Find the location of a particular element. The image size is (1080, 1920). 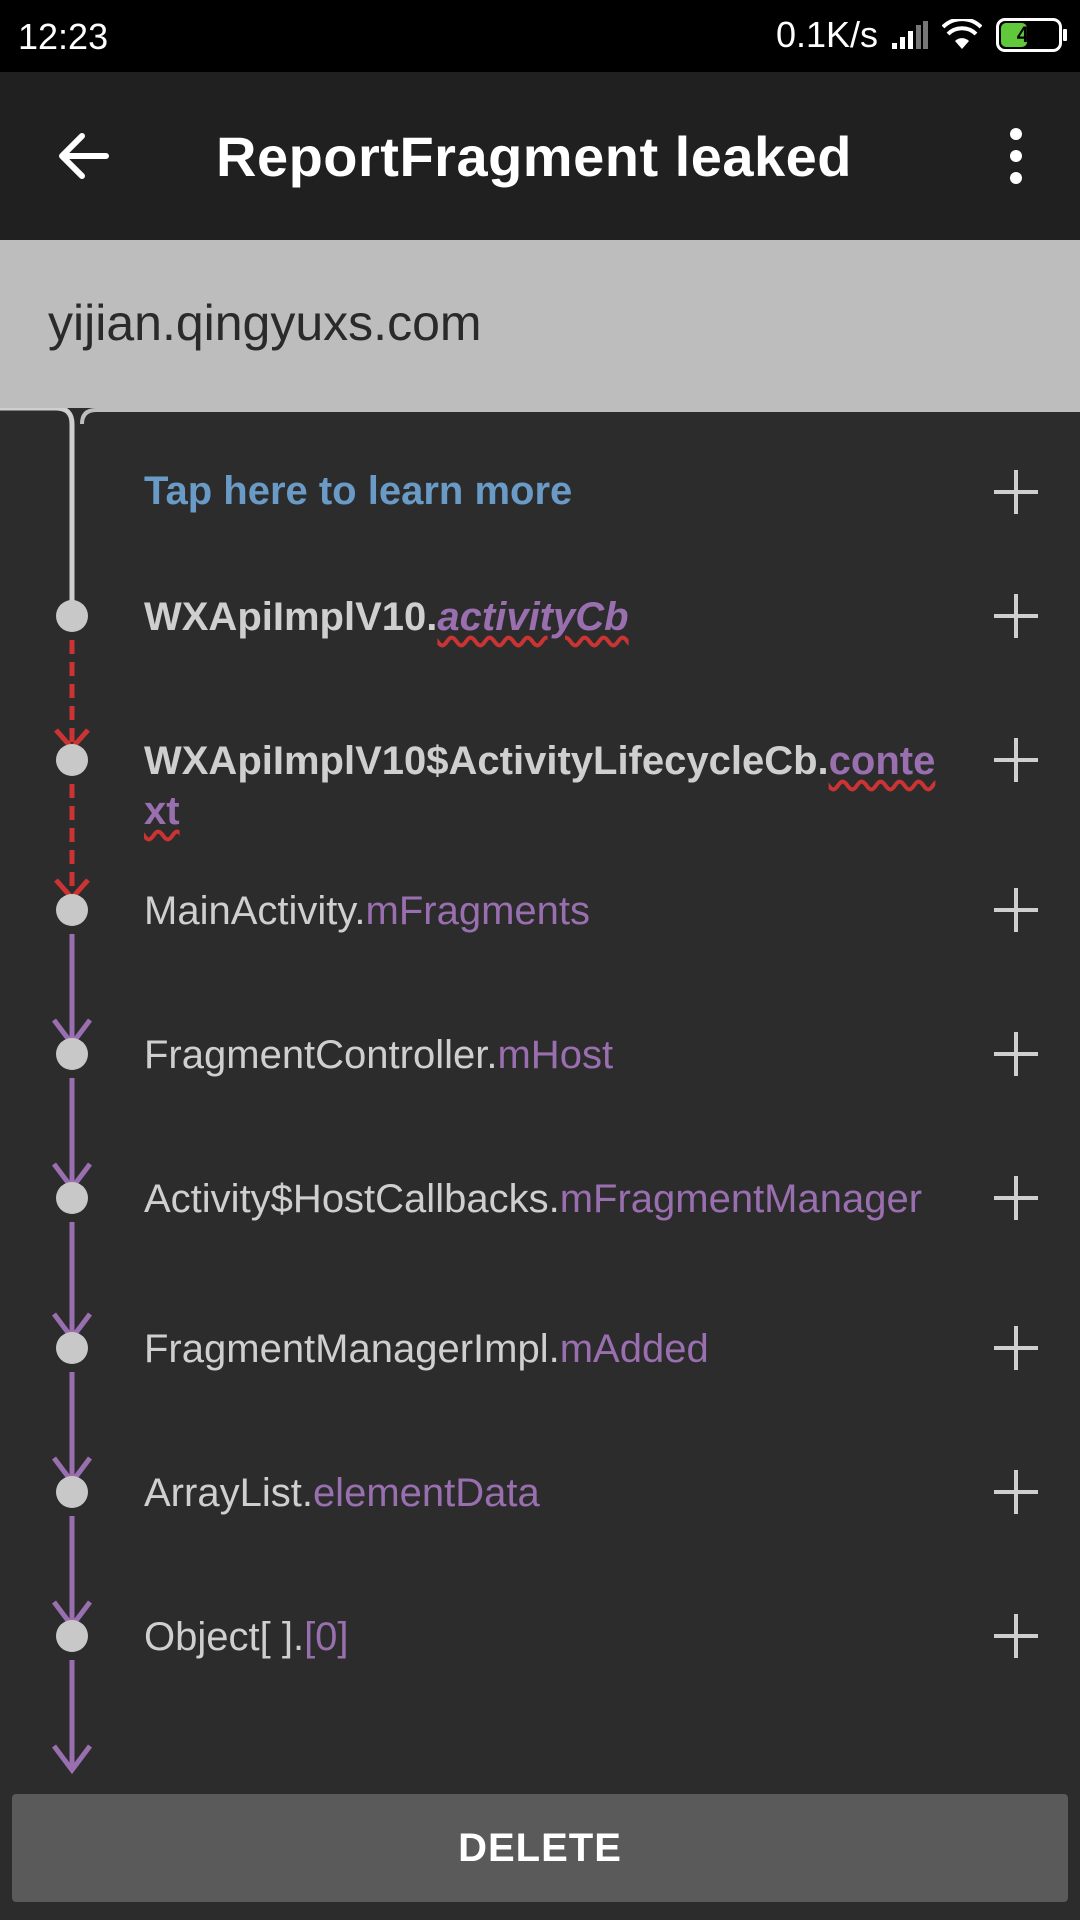

reference-field: elementData is located at coordinates (426, 1493).